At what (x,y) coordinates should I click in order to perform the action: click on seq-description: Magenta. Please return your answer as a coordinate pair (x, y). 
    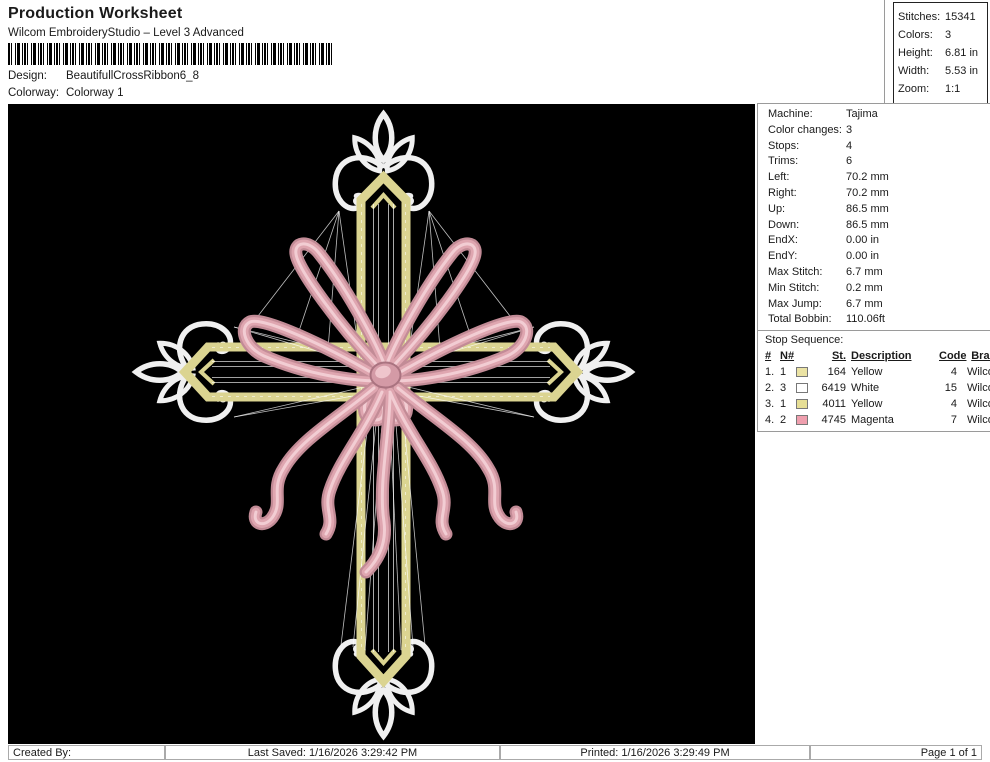
    Looking at the image, I should click on (872, 420).